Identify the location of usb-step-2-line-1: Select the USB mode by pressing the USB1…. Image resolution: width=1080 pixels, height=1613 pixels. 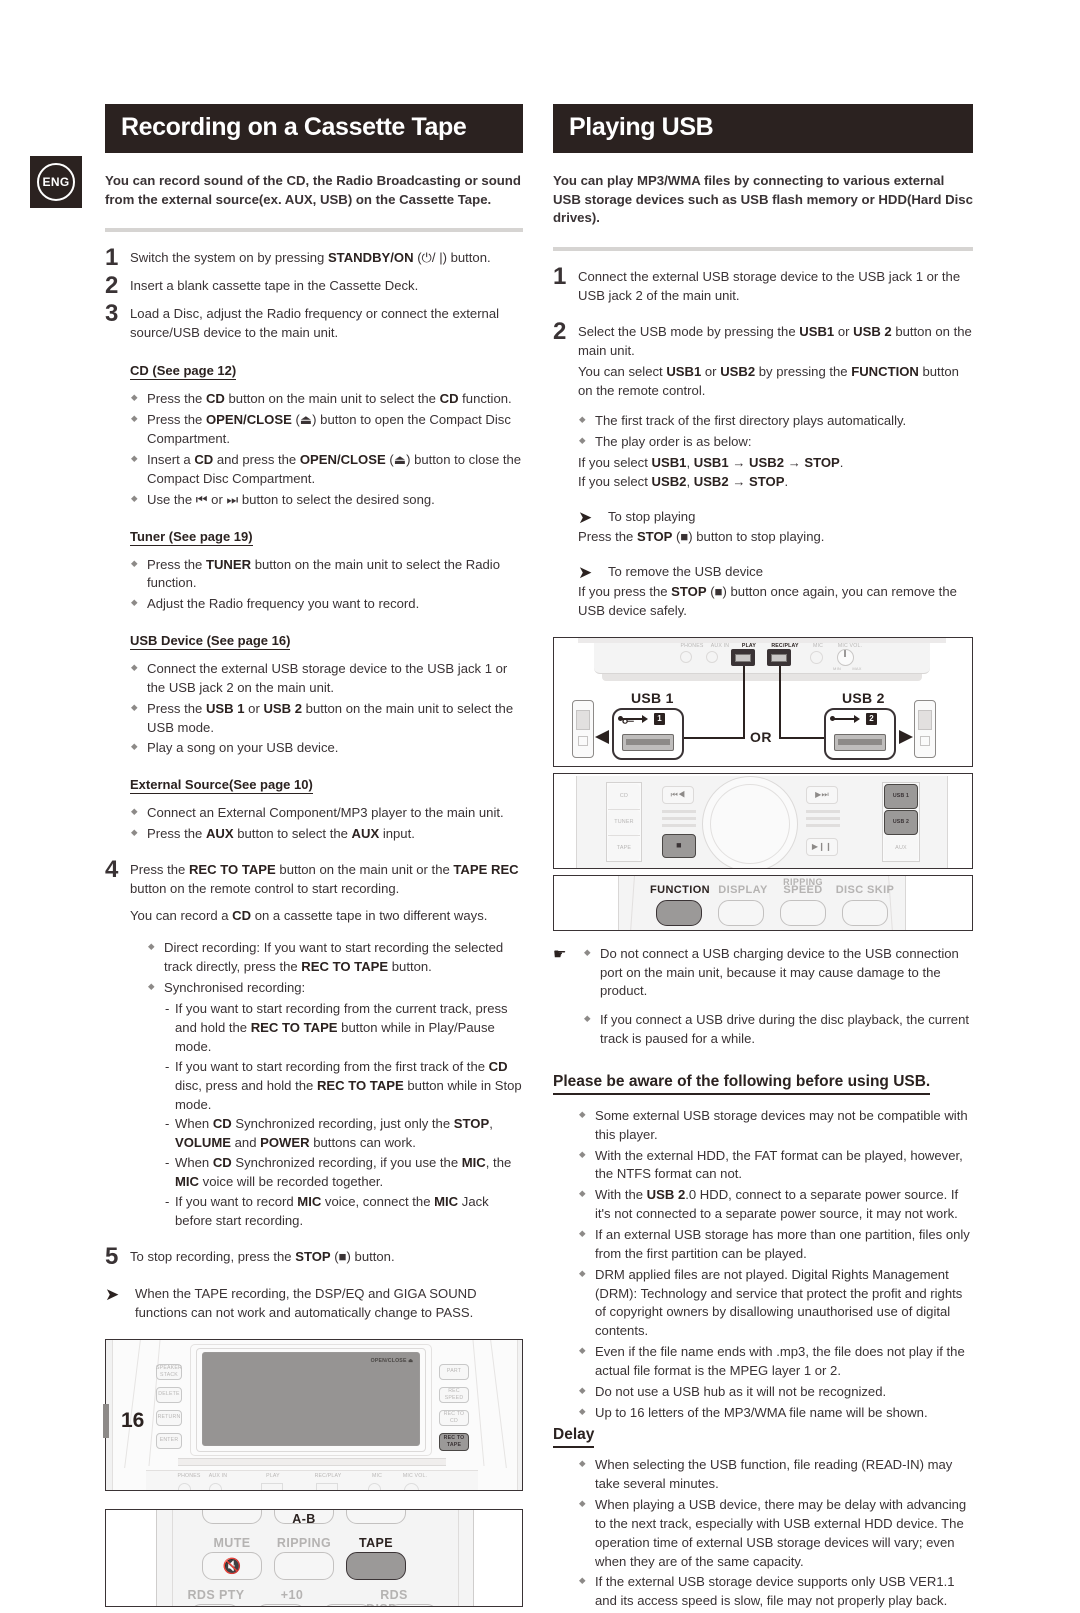
(775, 341).